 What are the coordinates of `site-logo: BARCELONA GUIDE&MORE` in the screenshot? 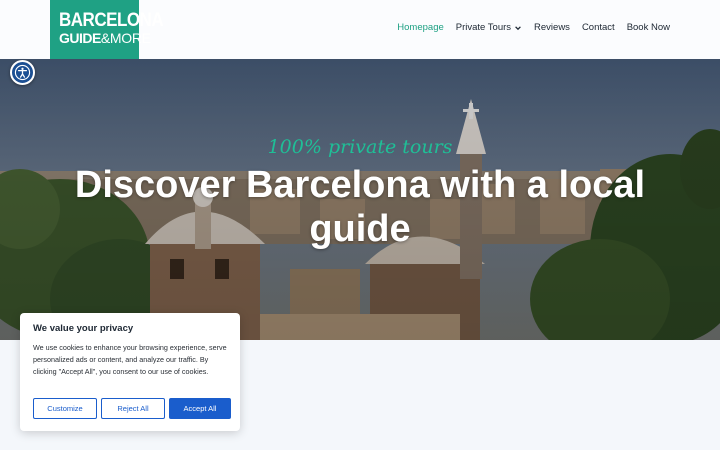 It's located at (107, 29).